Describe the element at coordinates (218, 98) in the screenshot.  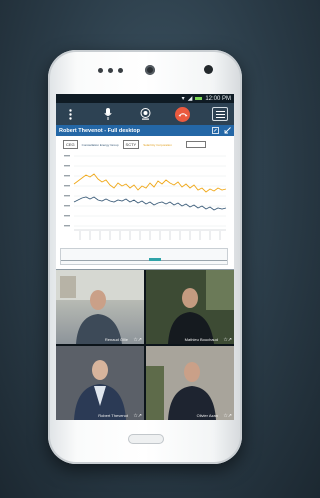
I see `status-time: 12:00 PM` at that location.